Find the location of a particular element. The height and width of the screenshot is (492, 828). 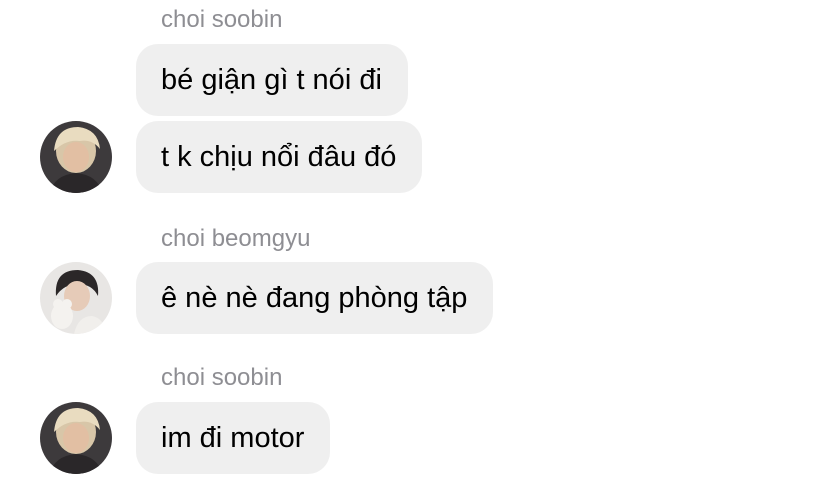

message-bubble: im đi motor is located at coordinates (233, 438).